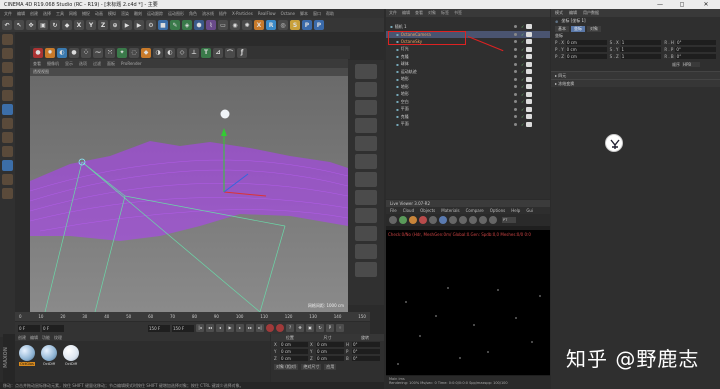 This screenshot has height=389, width=720. I want to click on dots-icon: ⁘, so click(86, 52).